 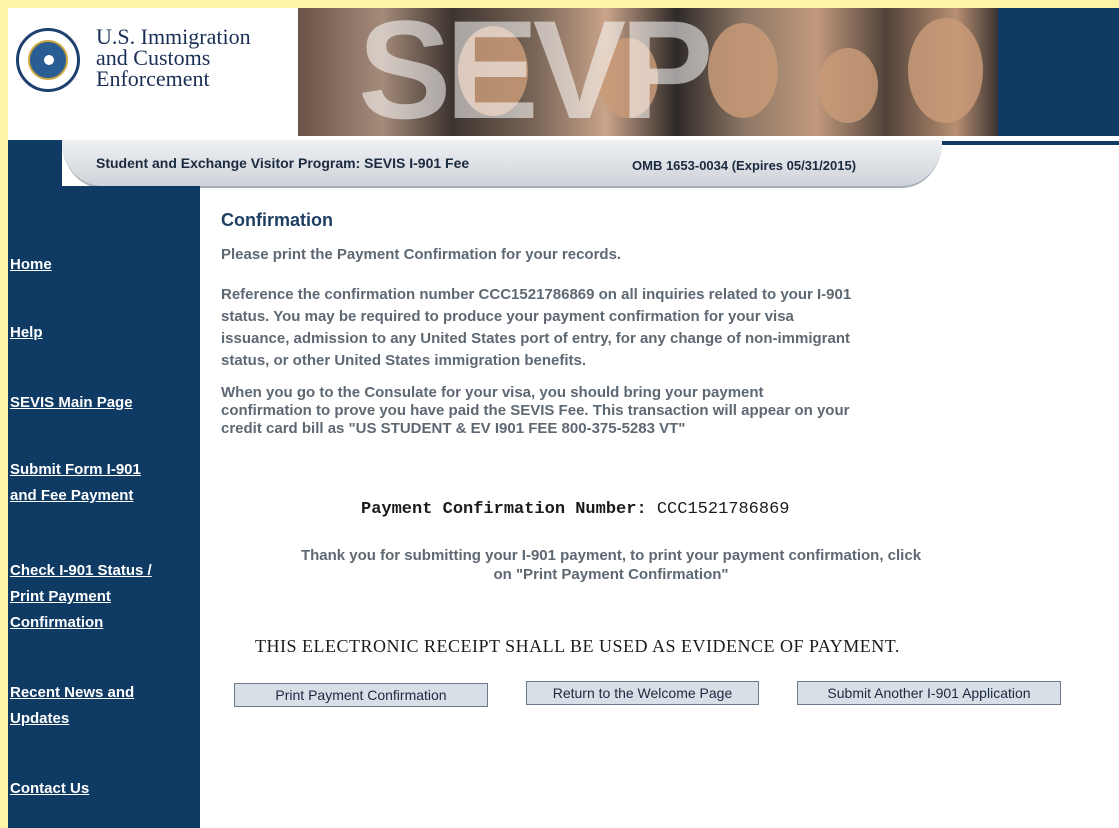 What do you see at coordinates (723, 509) in the screenshot?
I see `pcn-value: CCC1521786869` at bounding box center [723, 509].